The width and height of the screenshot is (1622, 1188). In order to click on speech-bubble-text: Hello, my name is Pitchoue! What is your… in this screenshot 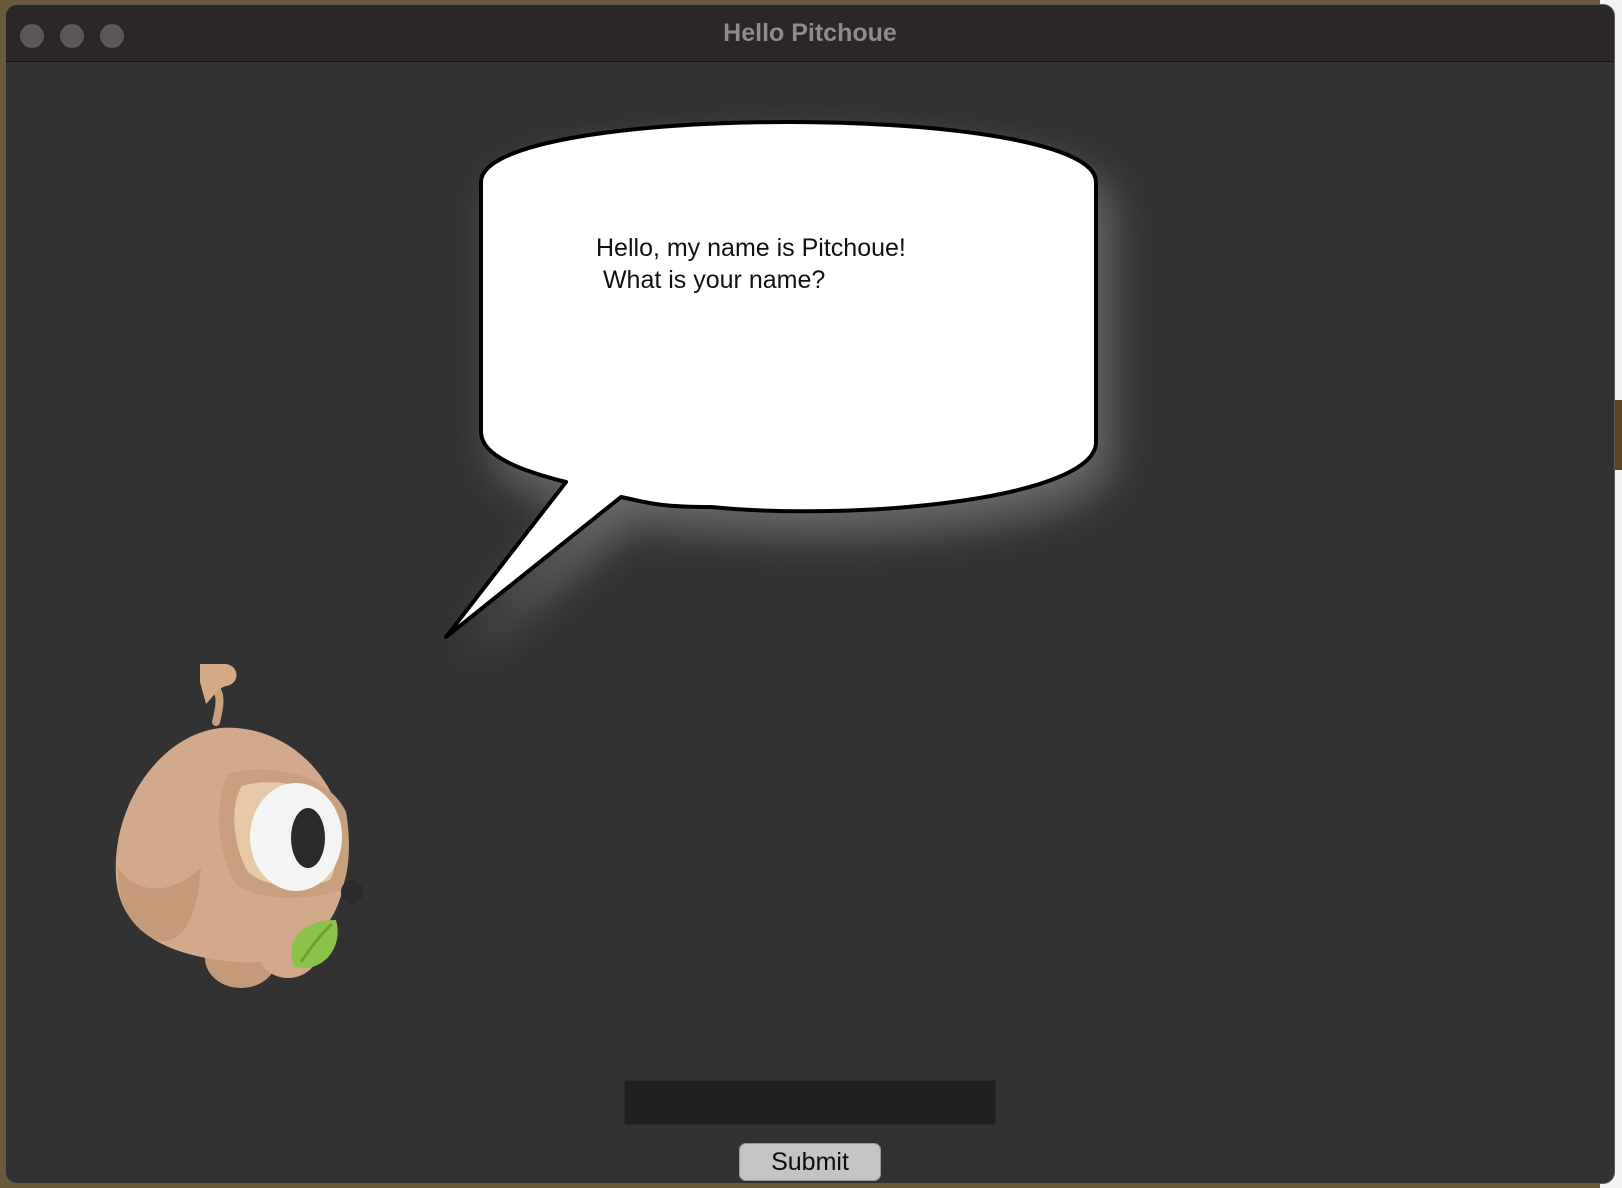, I will do `click(751, 264)`.